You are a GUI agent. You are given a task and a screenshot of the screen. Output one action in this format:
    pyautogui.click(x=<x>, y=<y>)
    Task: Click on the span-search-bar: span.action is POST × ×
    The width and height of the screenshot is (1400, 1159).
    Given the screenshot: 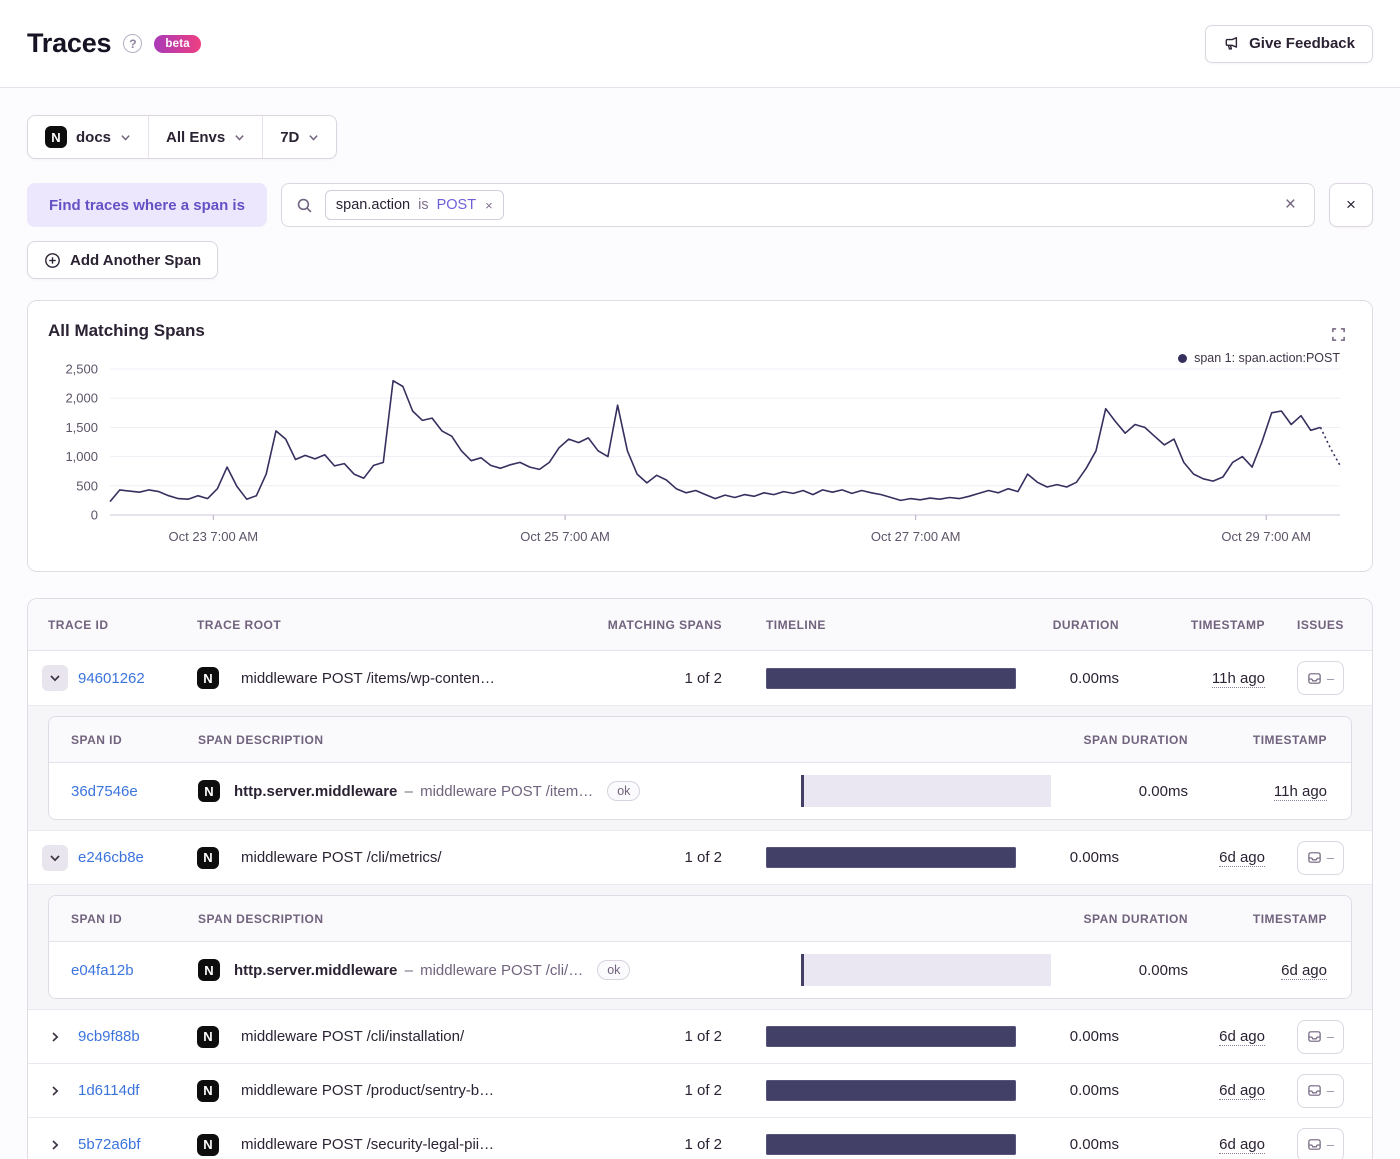 What is the action you would take?
    pyautogui.click(x=797, y=205)
    